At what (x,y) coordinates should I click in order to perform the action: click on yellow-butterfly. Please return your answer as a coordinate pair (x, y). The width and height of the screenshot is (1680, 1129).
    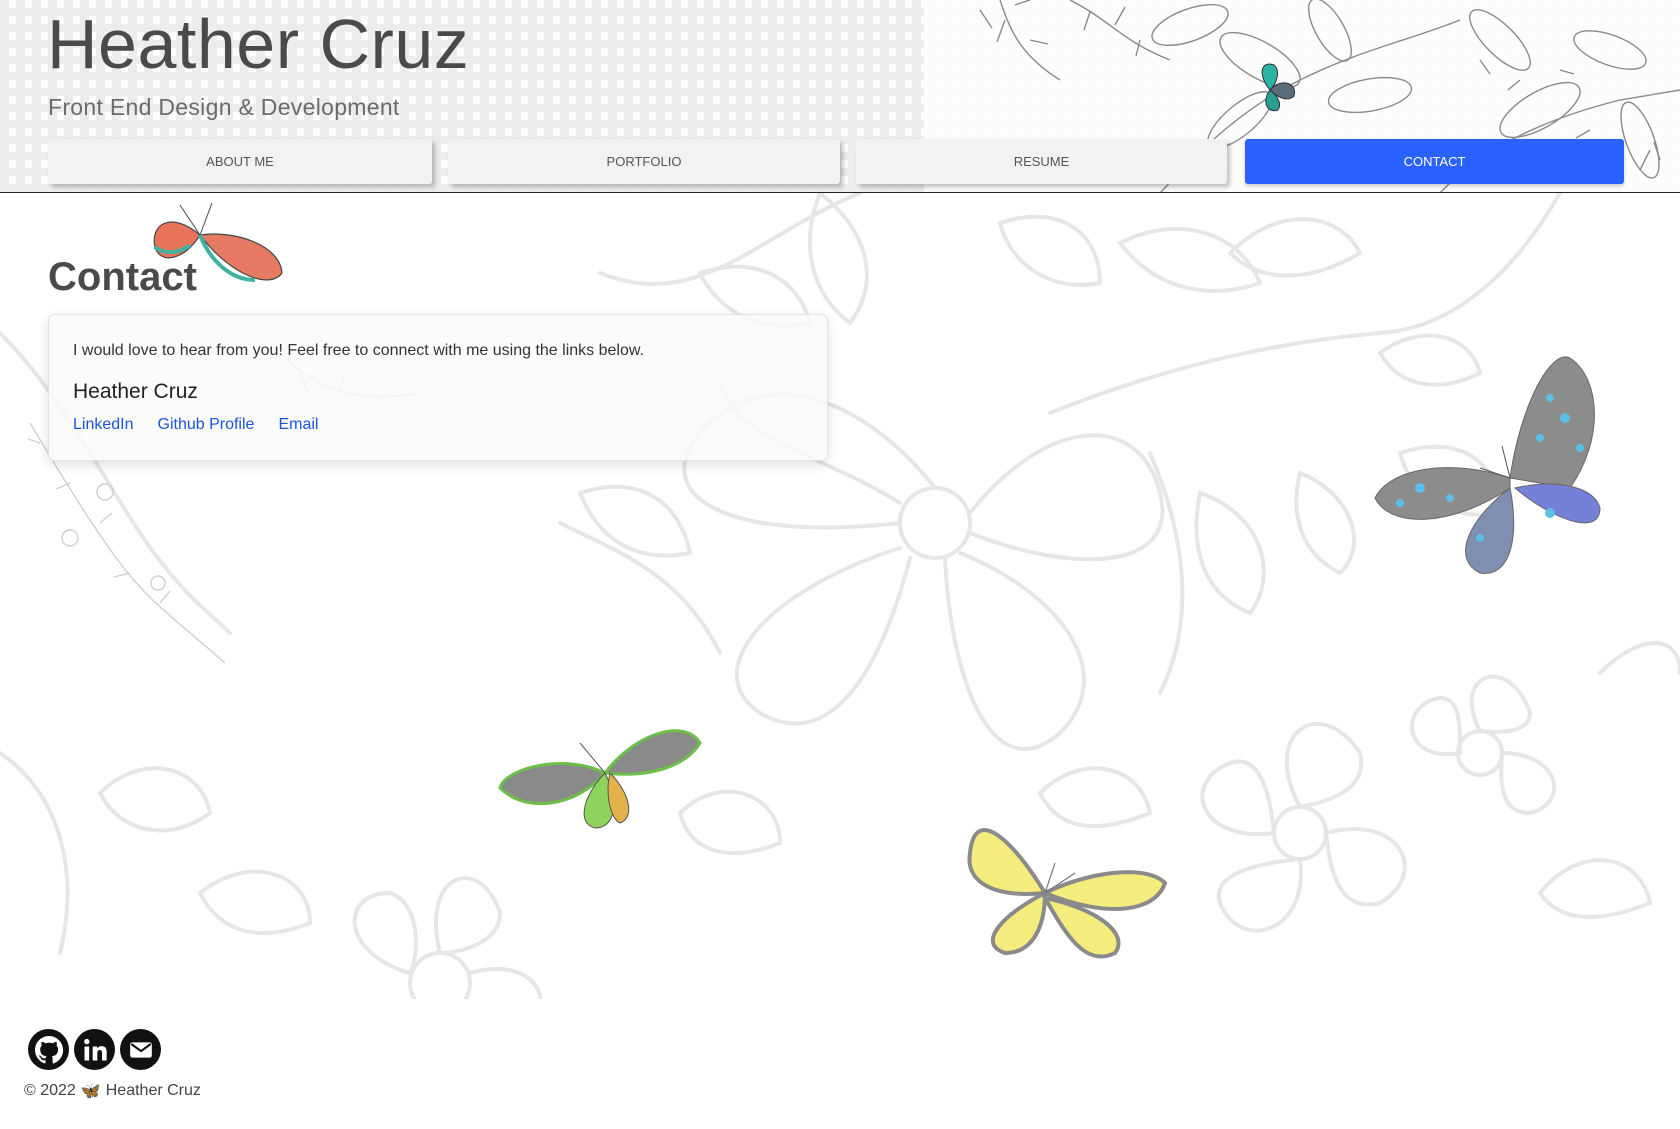
    Looking at the image, I should click on (1067, 893).